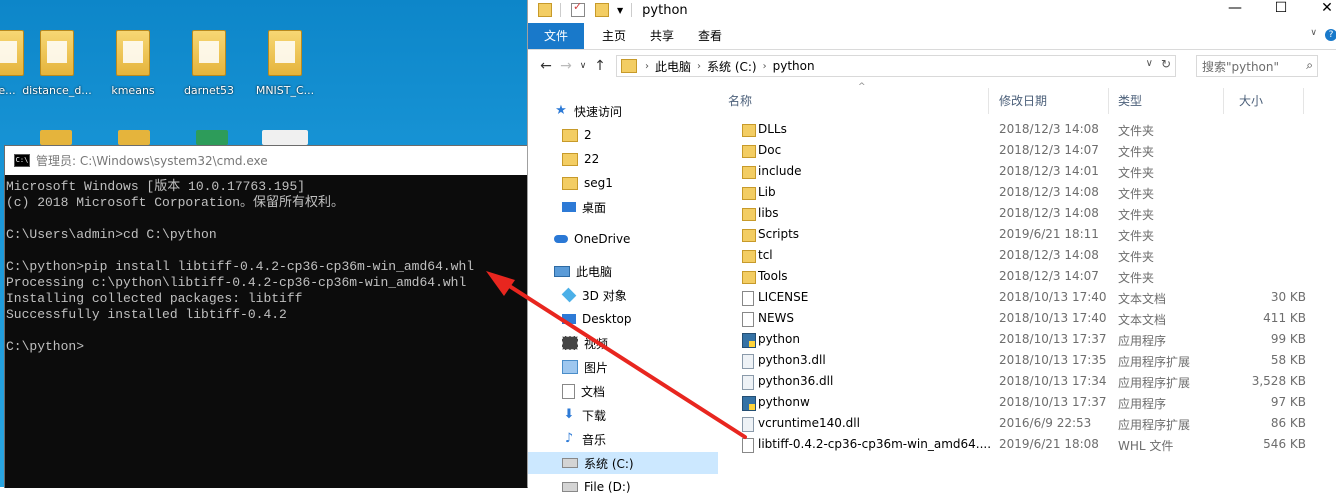 Image resolution: width=1336 pixels, height=498 pixels. Describe the element at coordinates (623, 367) in the screenshot. I see `nav-item: 图片` at that location.